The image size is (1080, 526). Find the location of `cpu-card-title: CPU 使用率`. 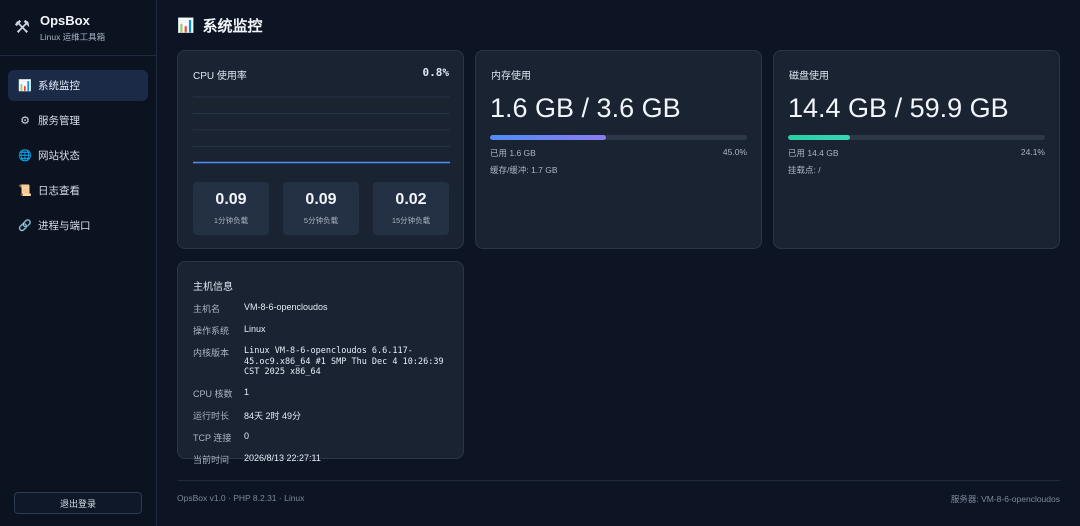

cpu-card-title: CPU 使用率 is located at coordinates (220, 76).